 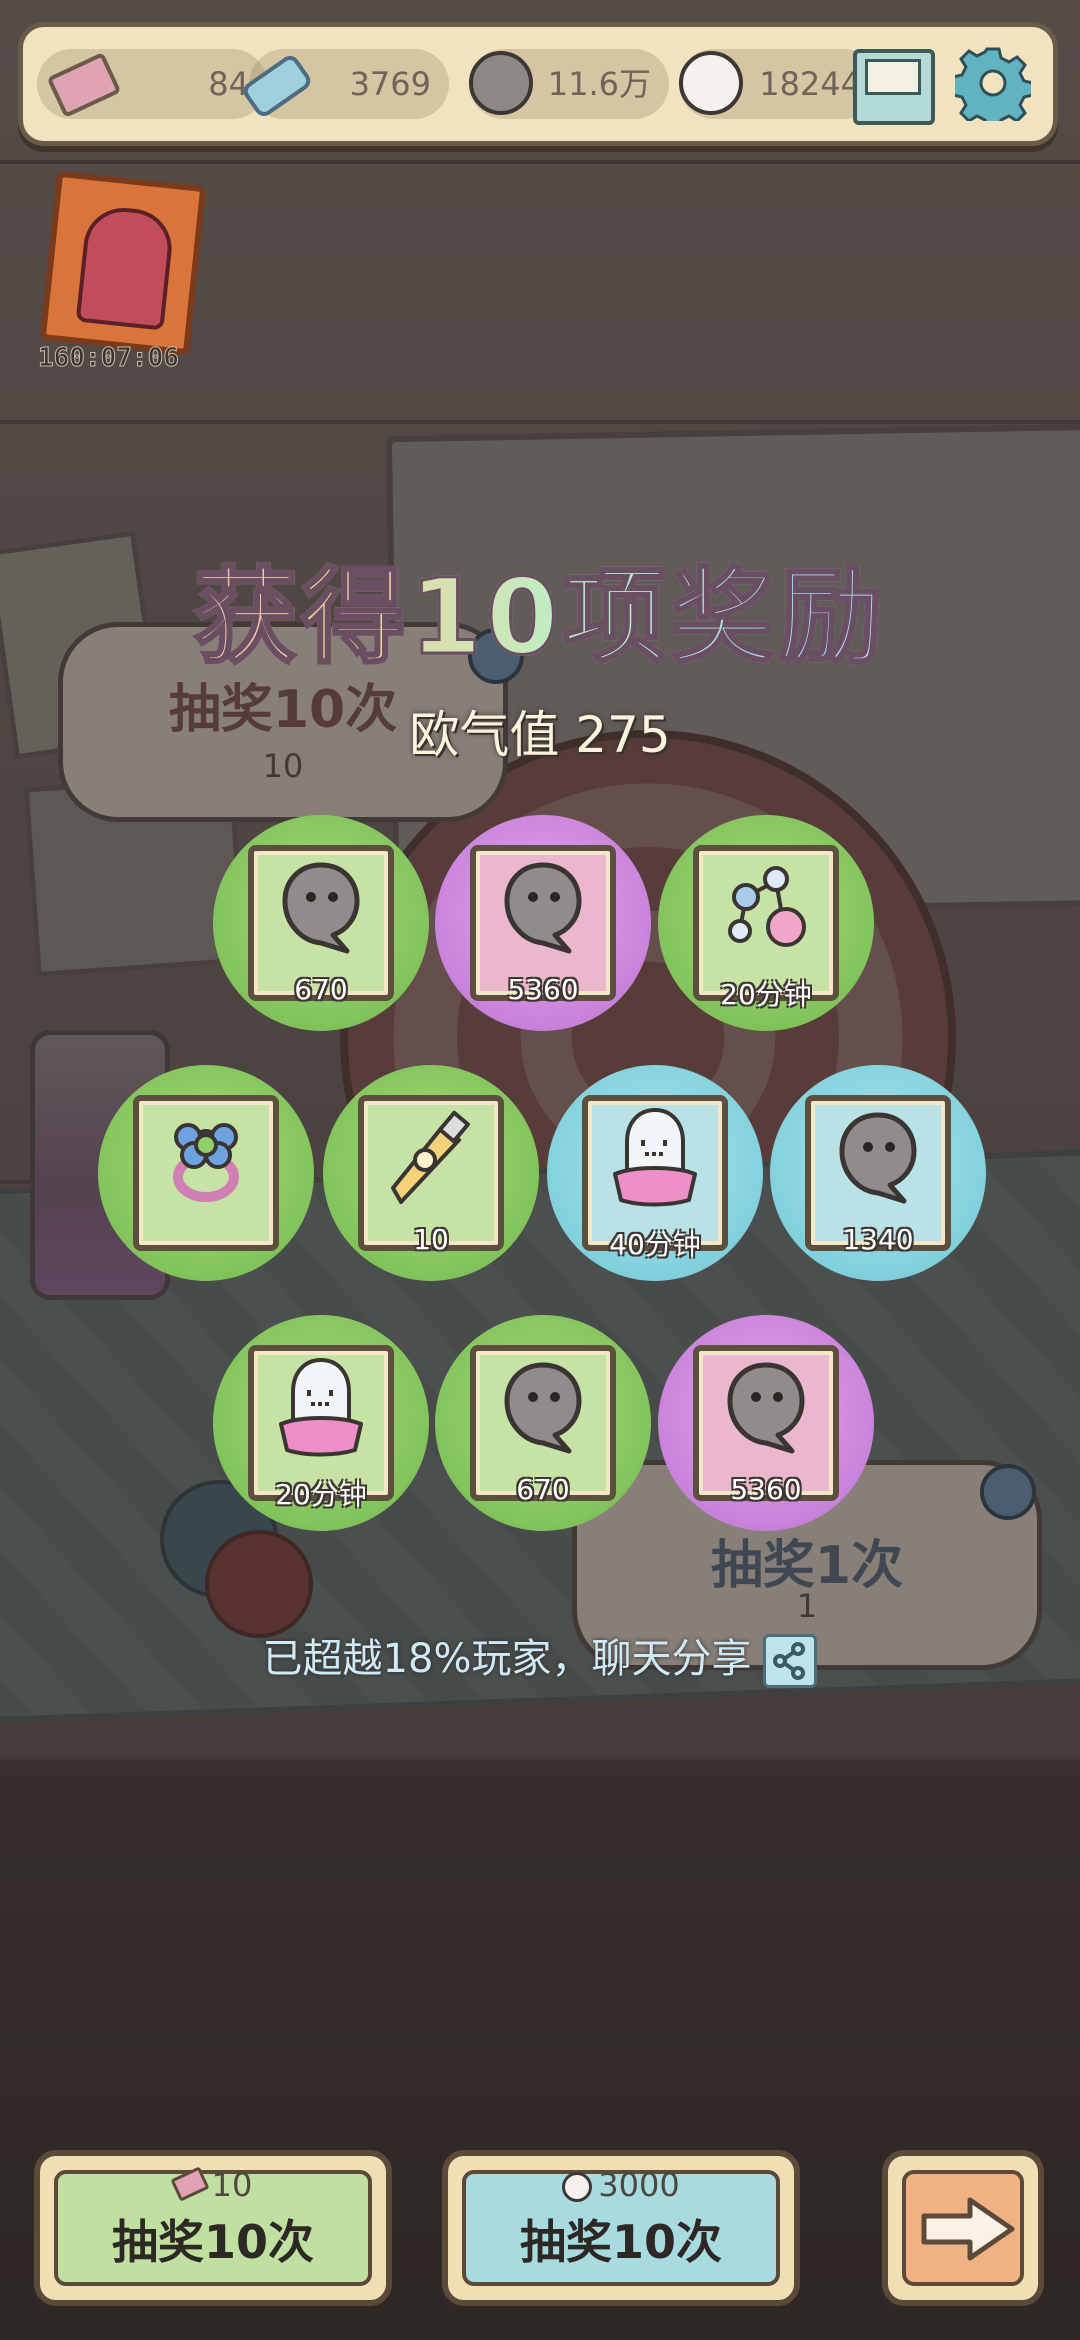 I want to click on share-prompt: 已超越18%玩家，聊天分享, so click(x=540, y=1657).